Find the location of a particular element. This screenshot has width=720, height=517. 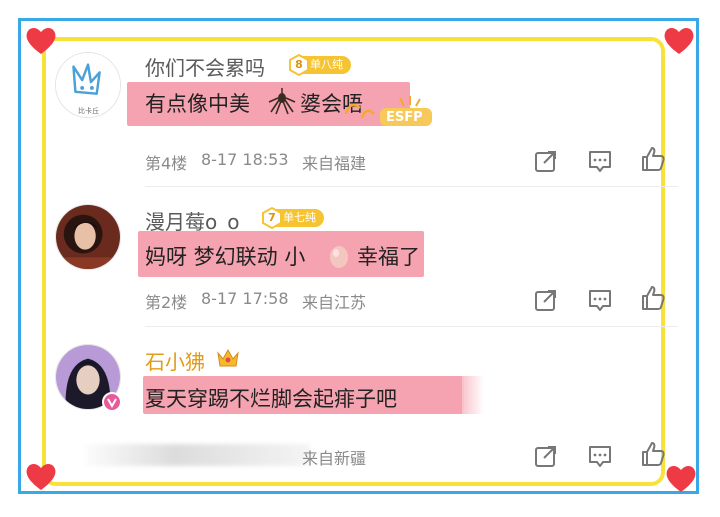

avatar-caption: 比卡丘 is located at coordinates (88, 111).